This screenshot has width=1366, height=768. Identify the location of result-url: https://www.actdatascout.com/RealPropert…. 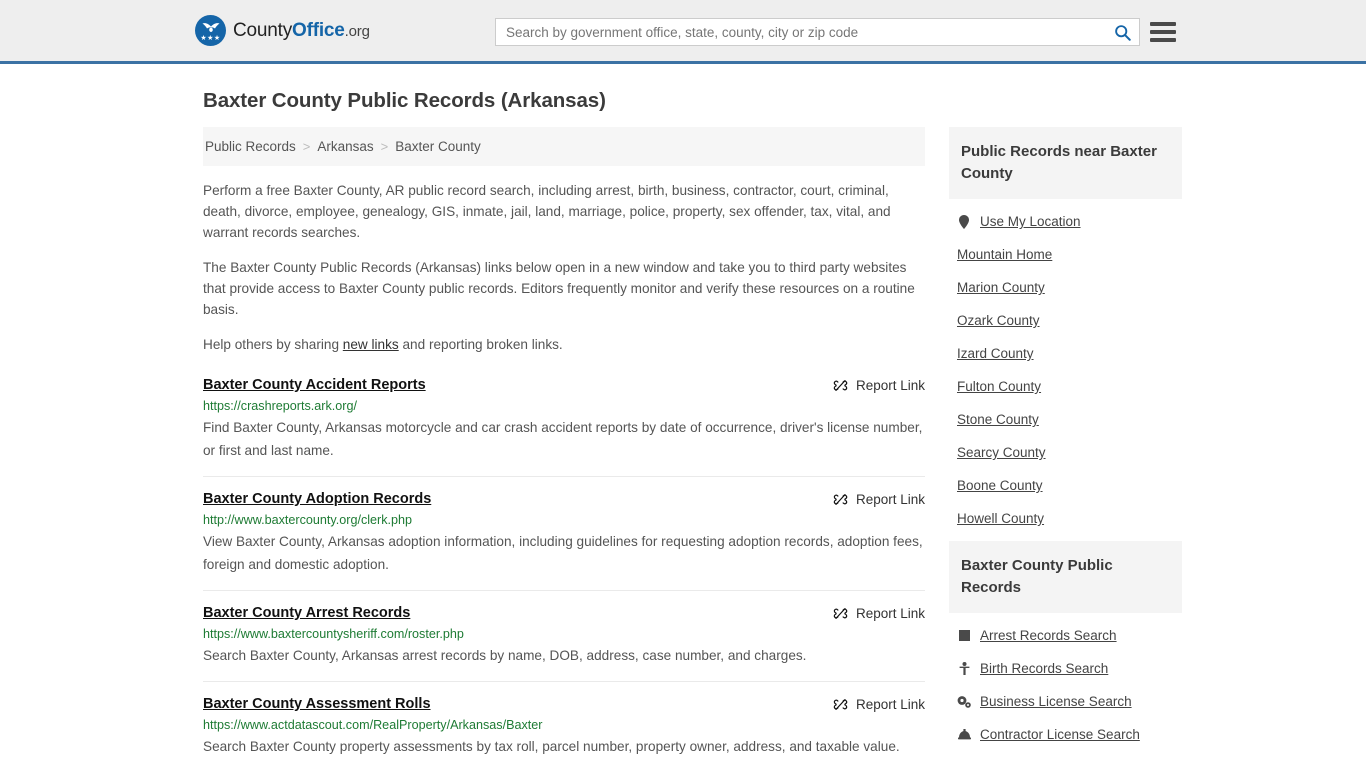
(564, 725).